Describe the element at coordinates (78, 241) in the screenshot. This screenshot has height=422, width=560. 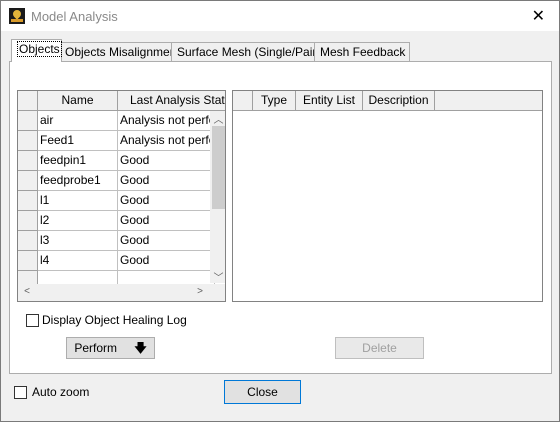
I see `object-name-cell: l3` at that location.